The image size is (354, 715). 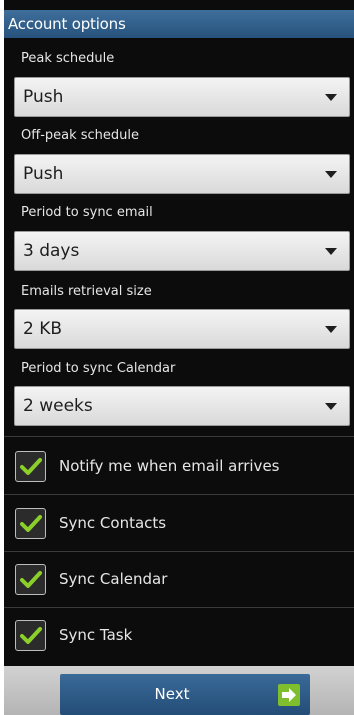 What do you see at coordinates (179, 436) in the screenshot?
I see `divider` at bounding box center [179, 436].